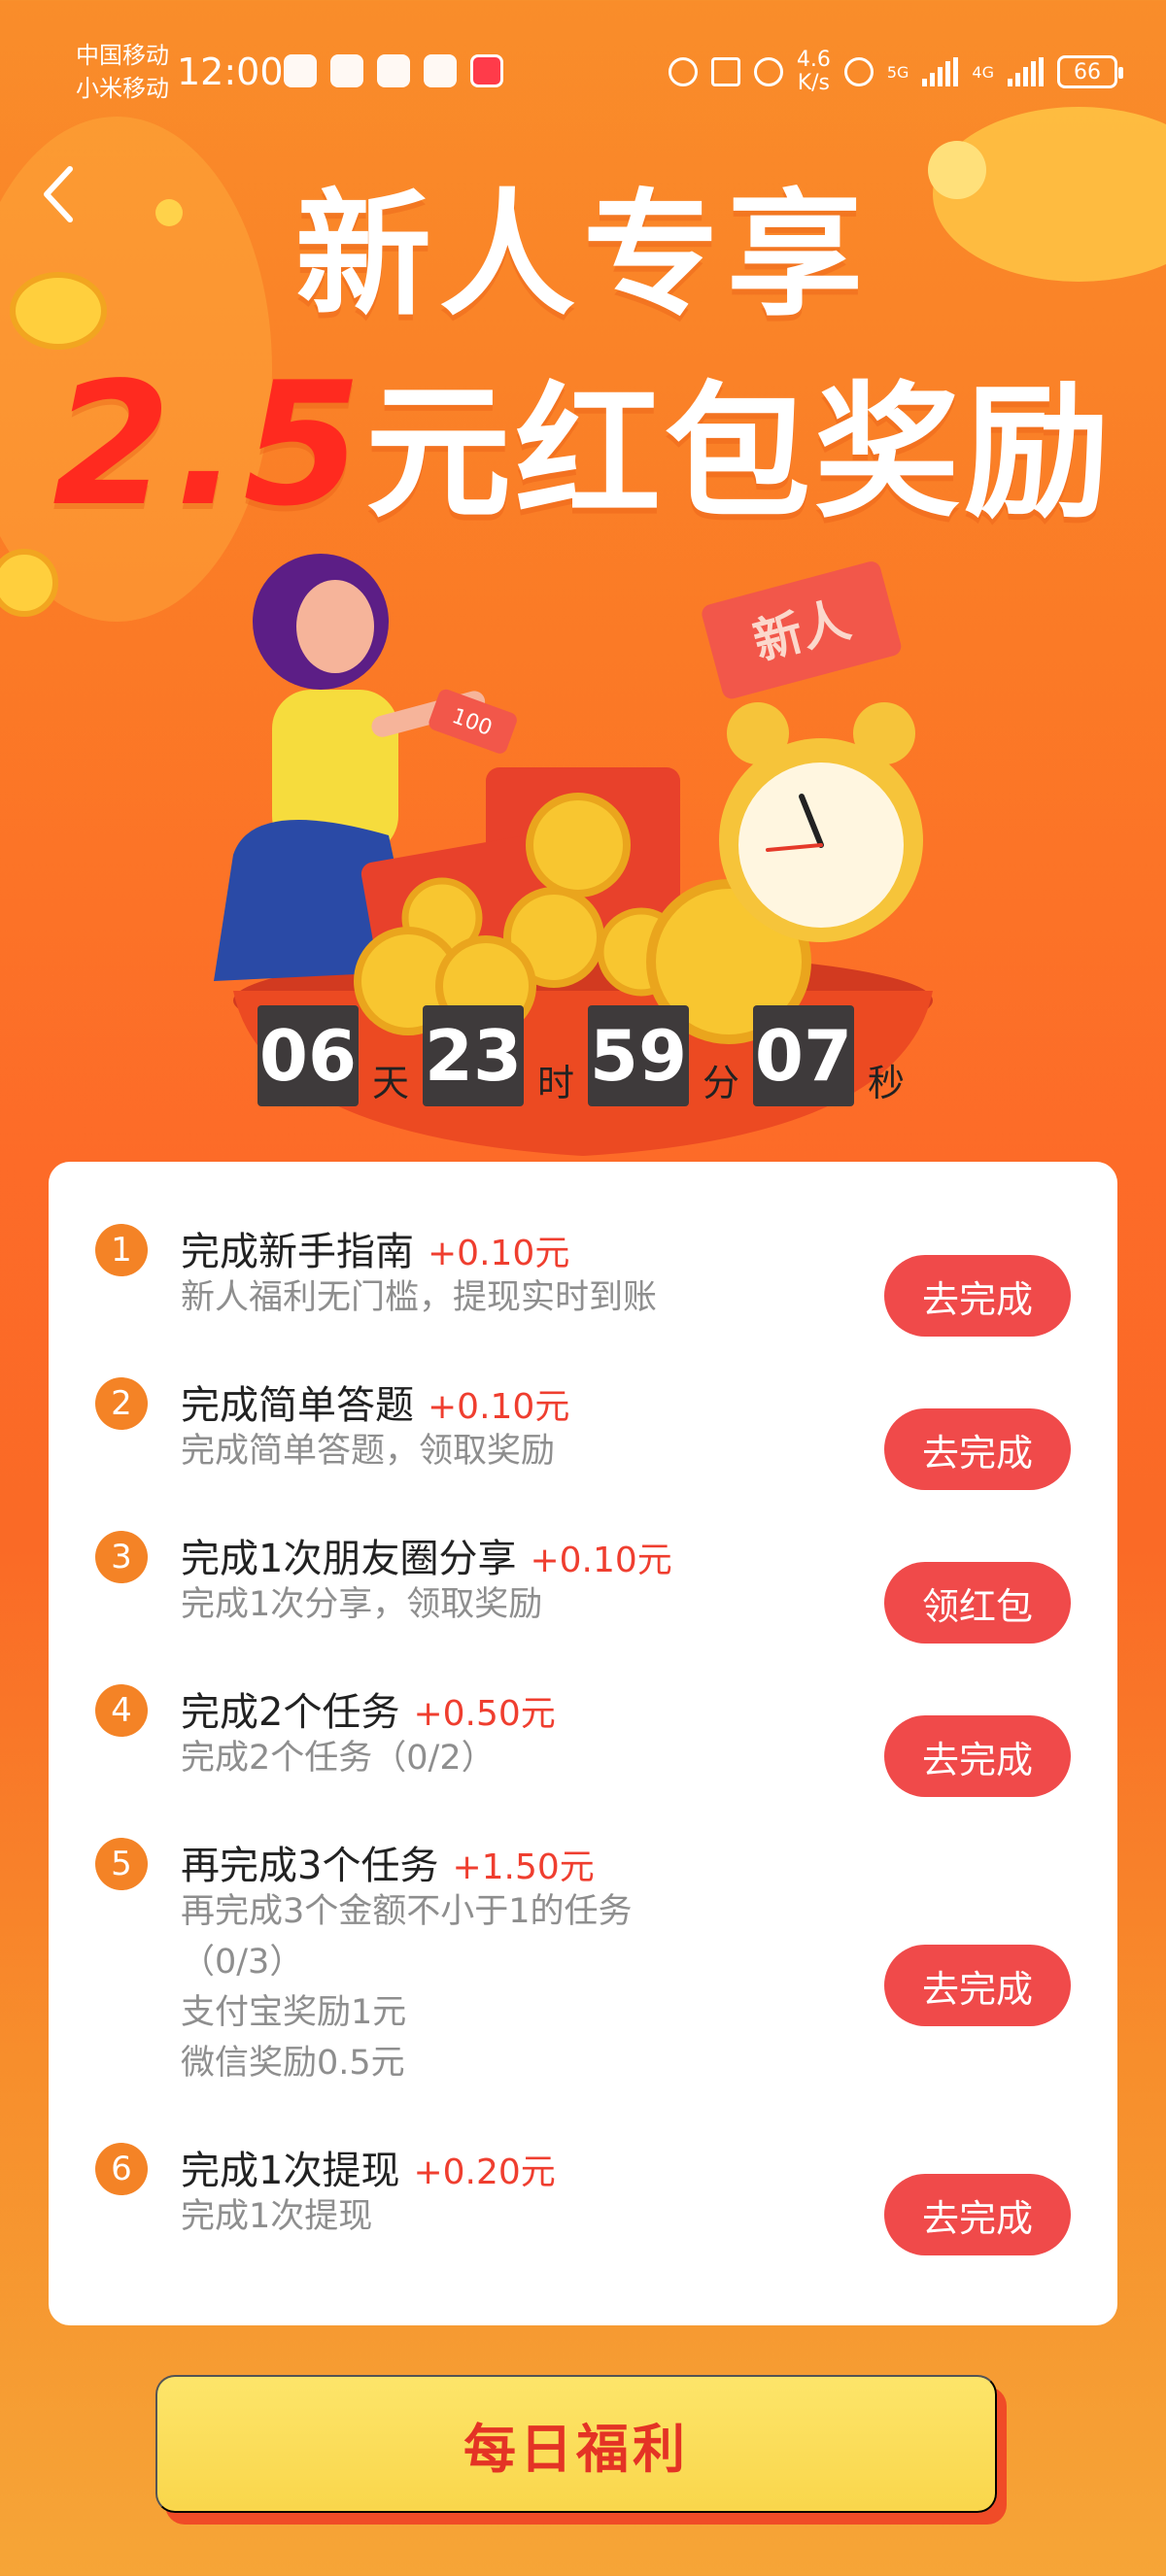  I want to click on task-number: 6, so click(121, 2169).